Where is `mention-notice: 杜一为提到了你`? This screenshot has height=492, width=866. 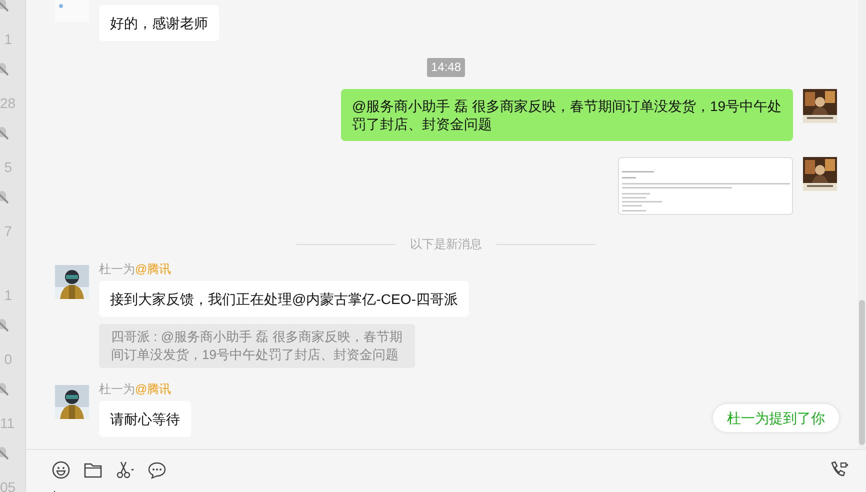 mention-notice: 杜一为提到了你 is located at coordinates (776, 418).